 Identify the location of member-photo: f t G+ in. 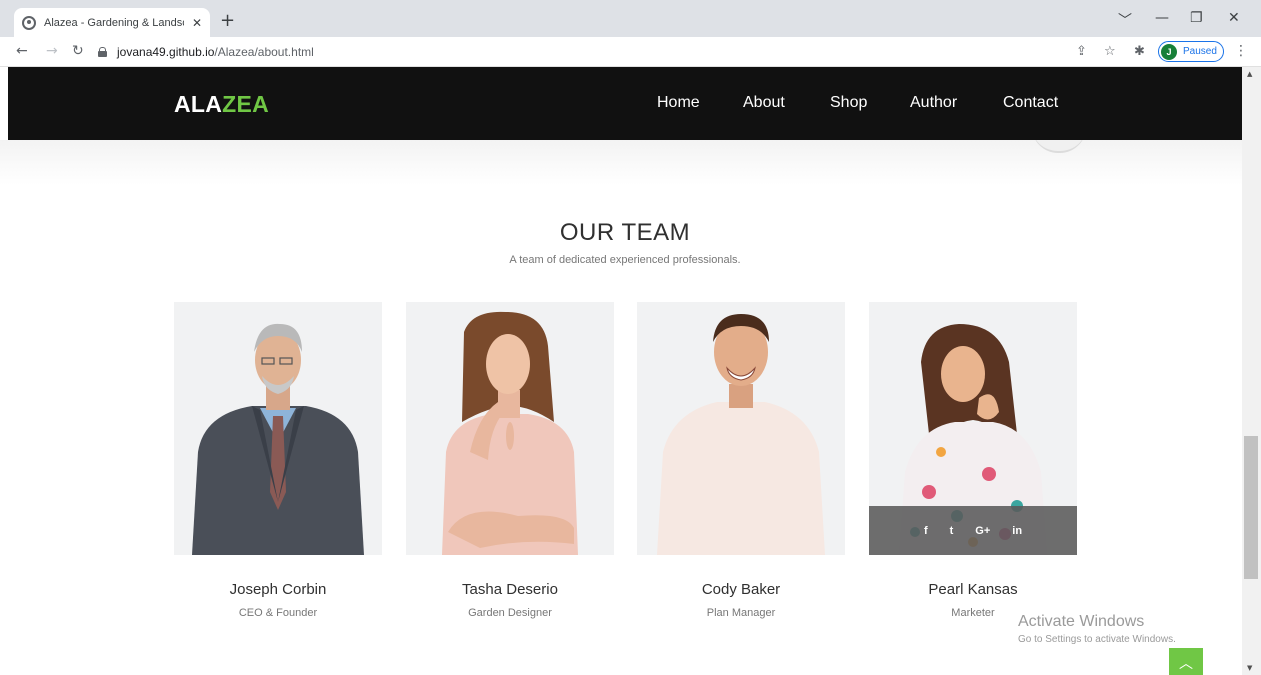
(973, 428).